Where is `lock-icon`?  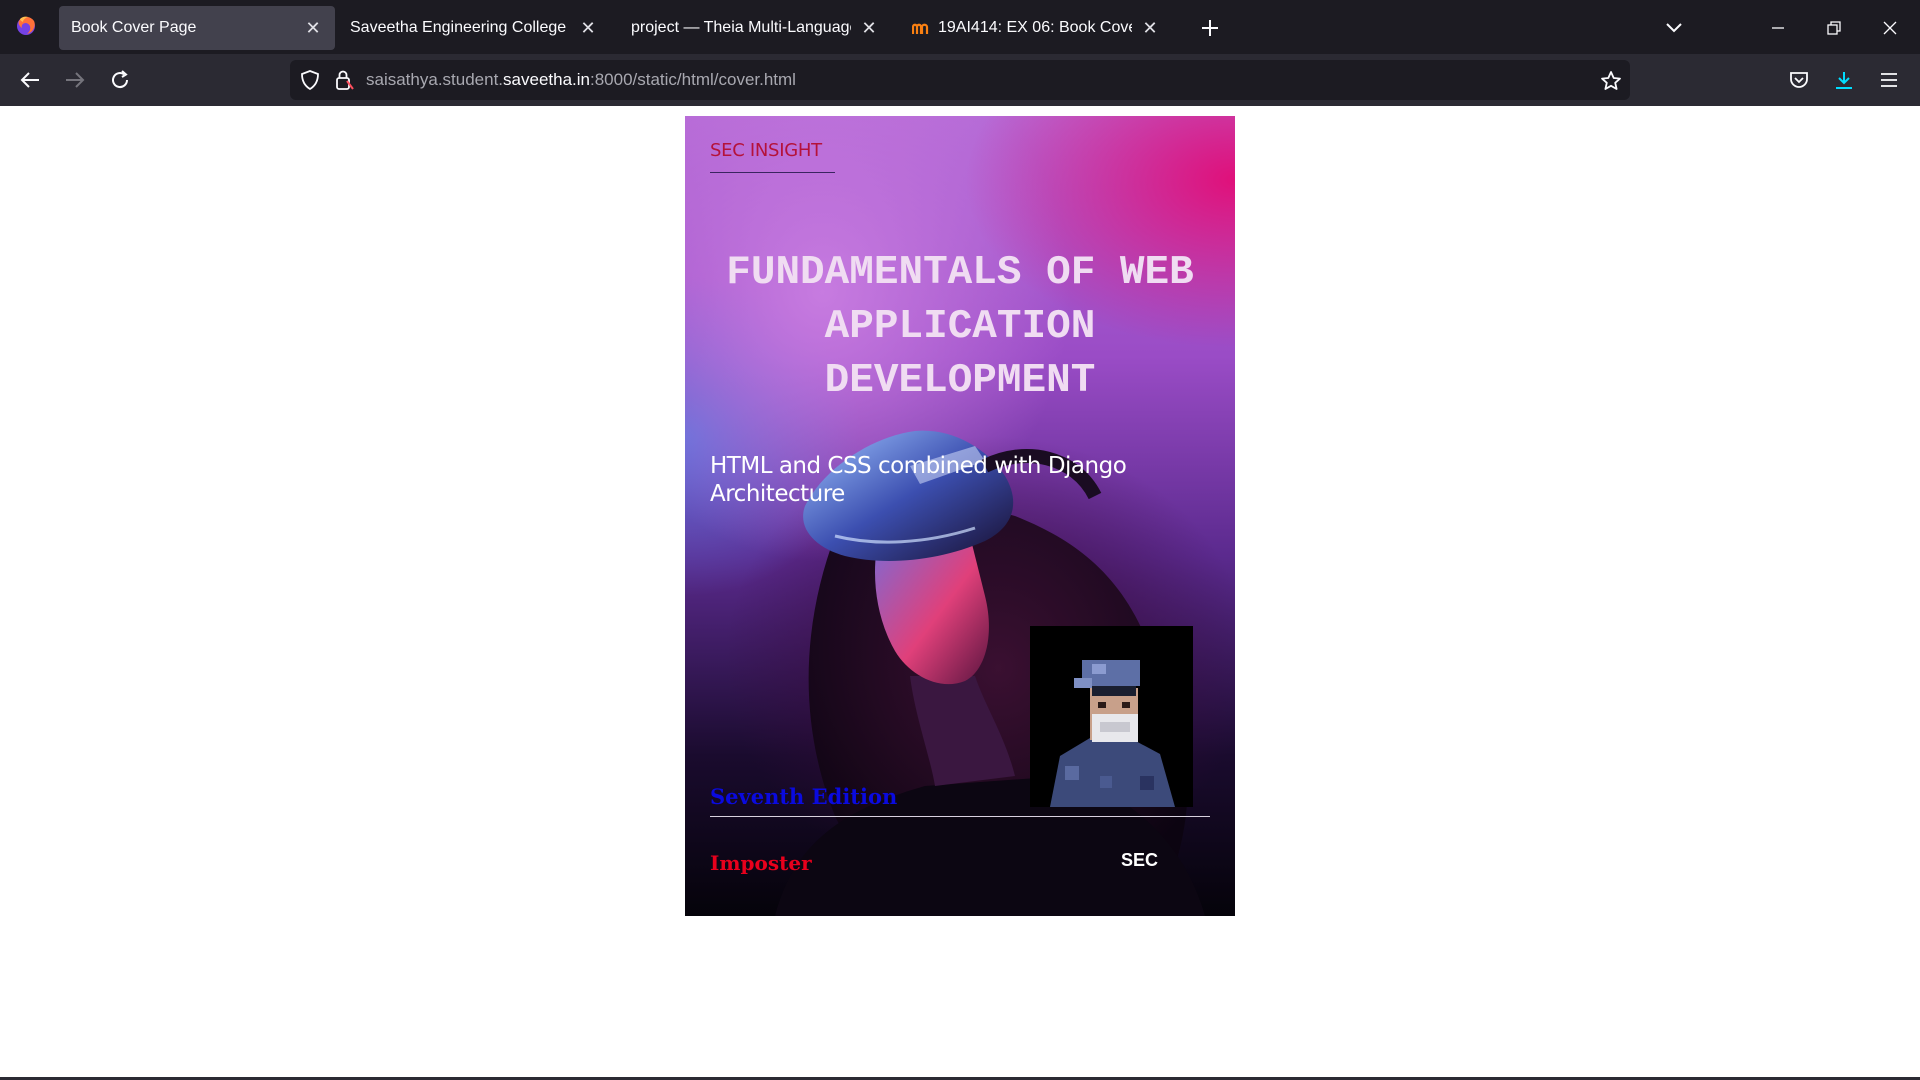
lock-icon is located at coordinates (344, 80).